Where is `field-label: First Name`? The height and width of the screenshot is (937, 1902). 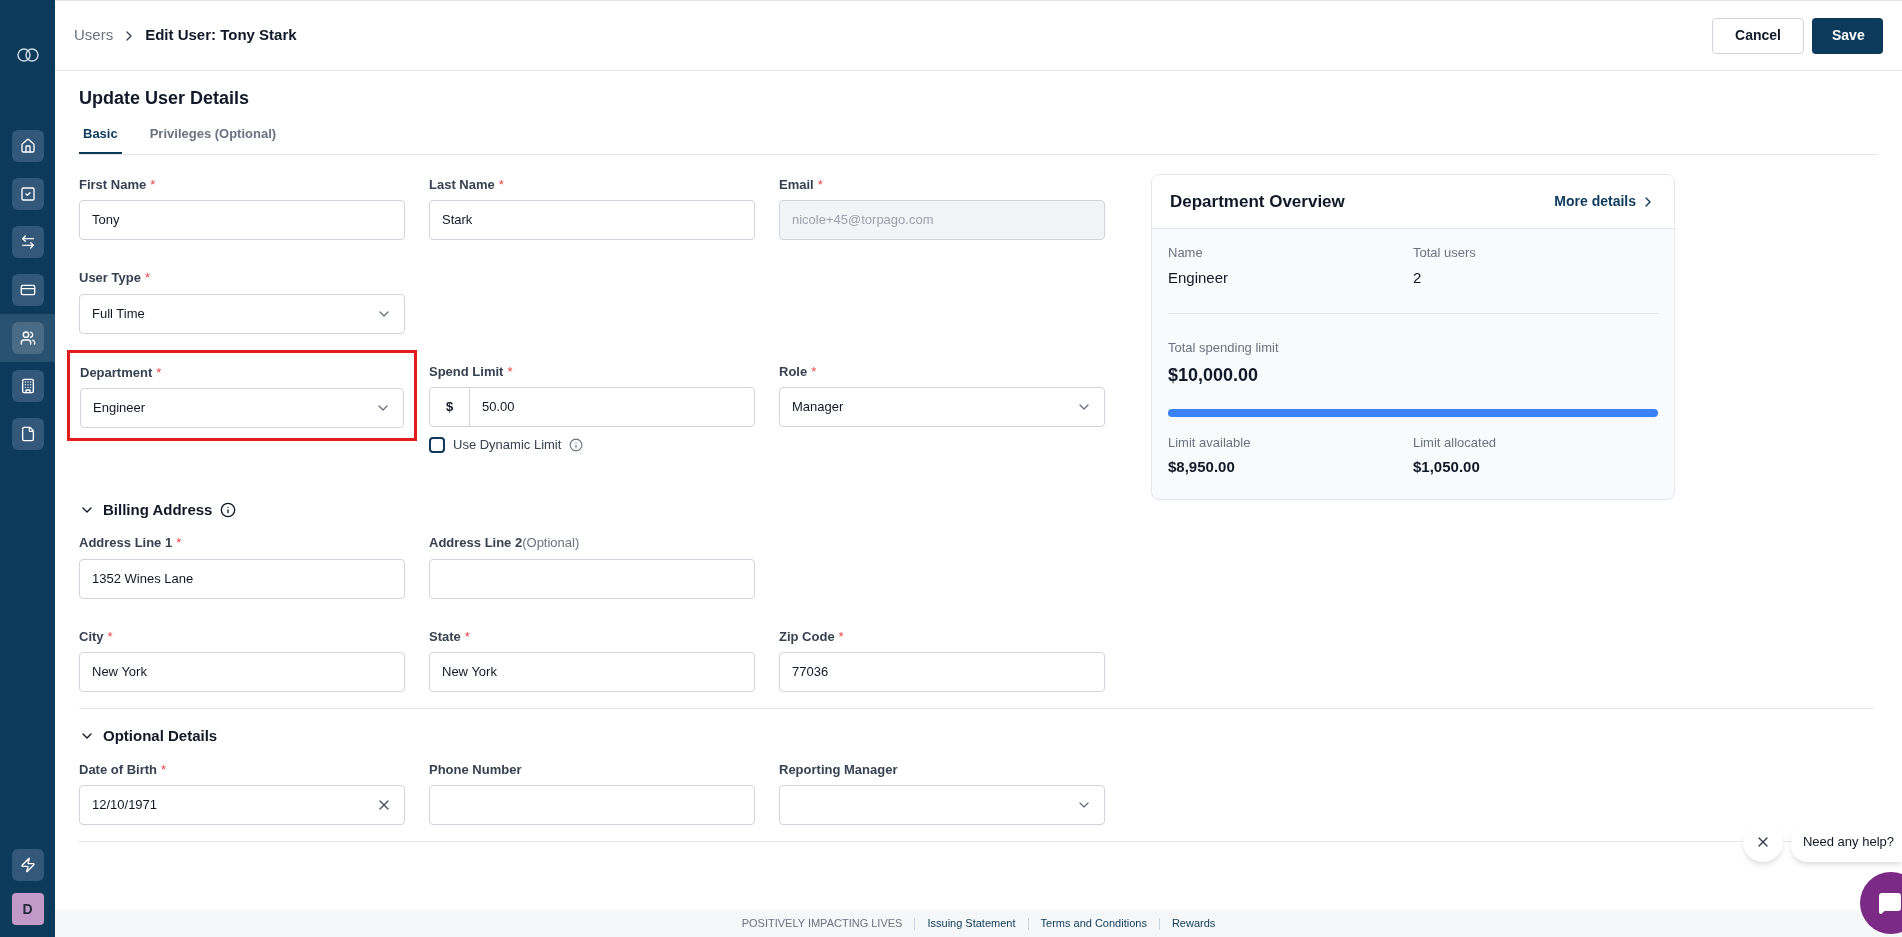 field-label: First Name is located at coordinates (113, 184).